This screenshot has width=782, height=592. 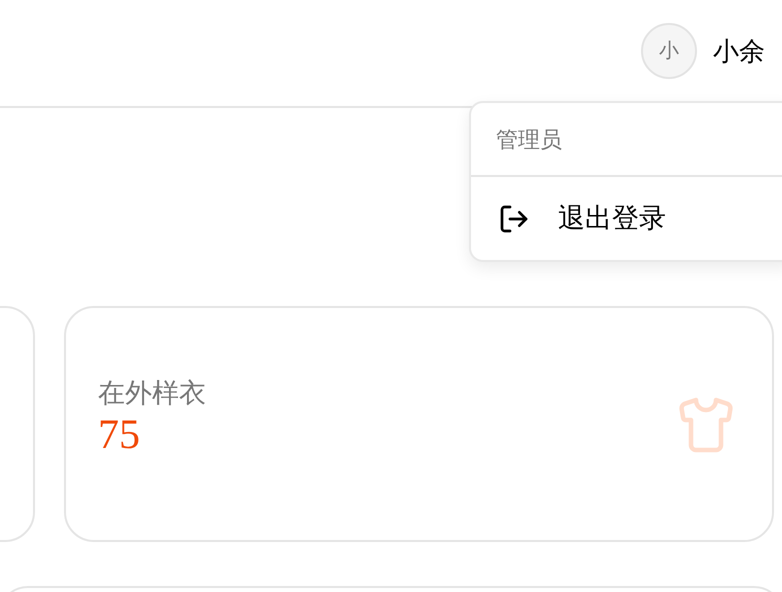 I want to click on stat-value: 75, so click(x=119, y=435).